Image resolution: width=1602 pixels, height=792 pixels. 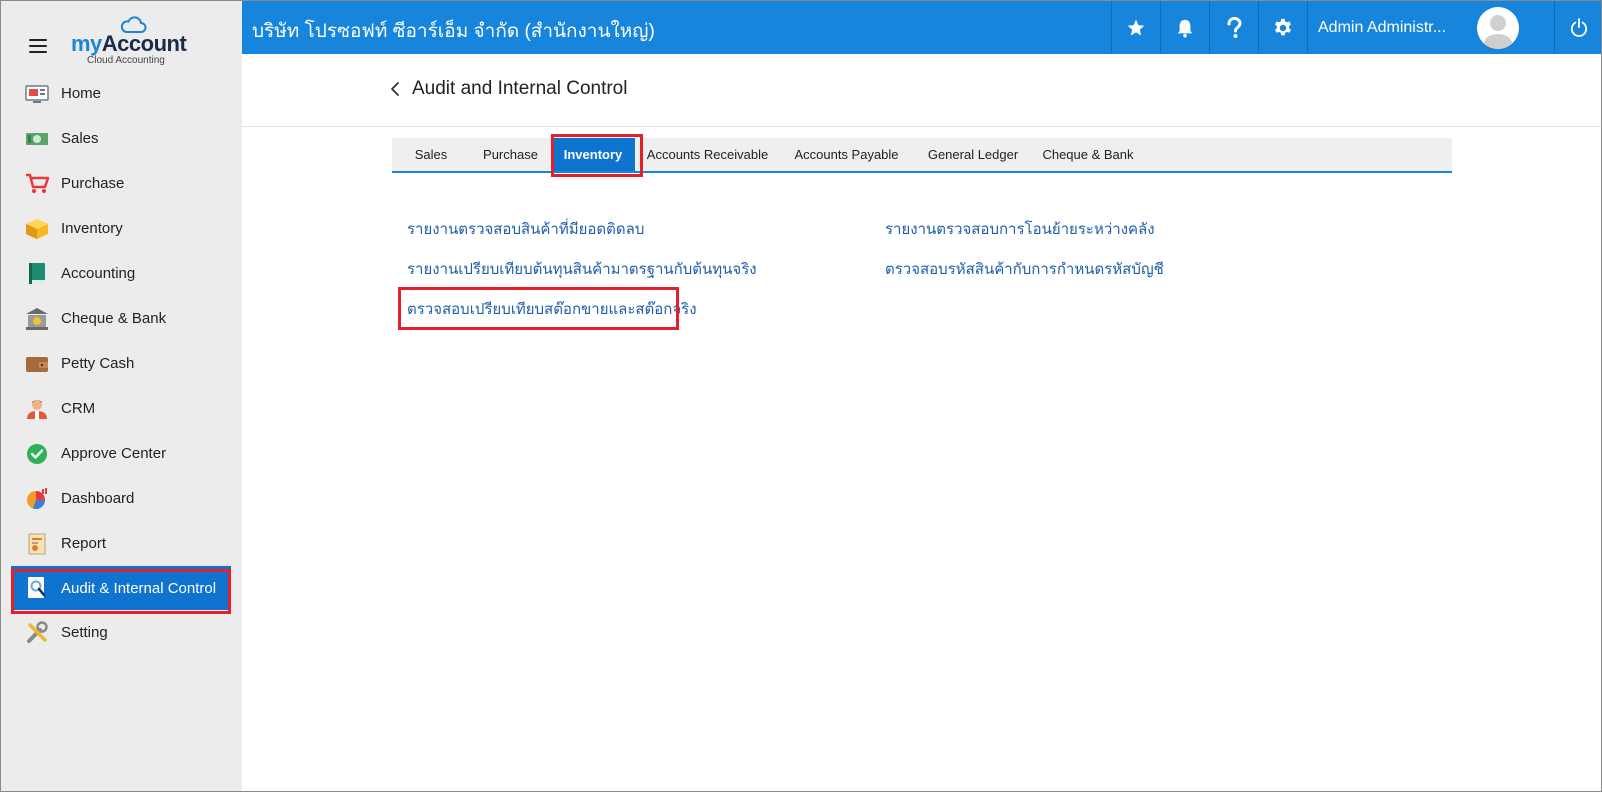 What do you see at coordinates (144, 43) in the screenshot?
I see `logo-account: Account` at bounding box center [144, 43].